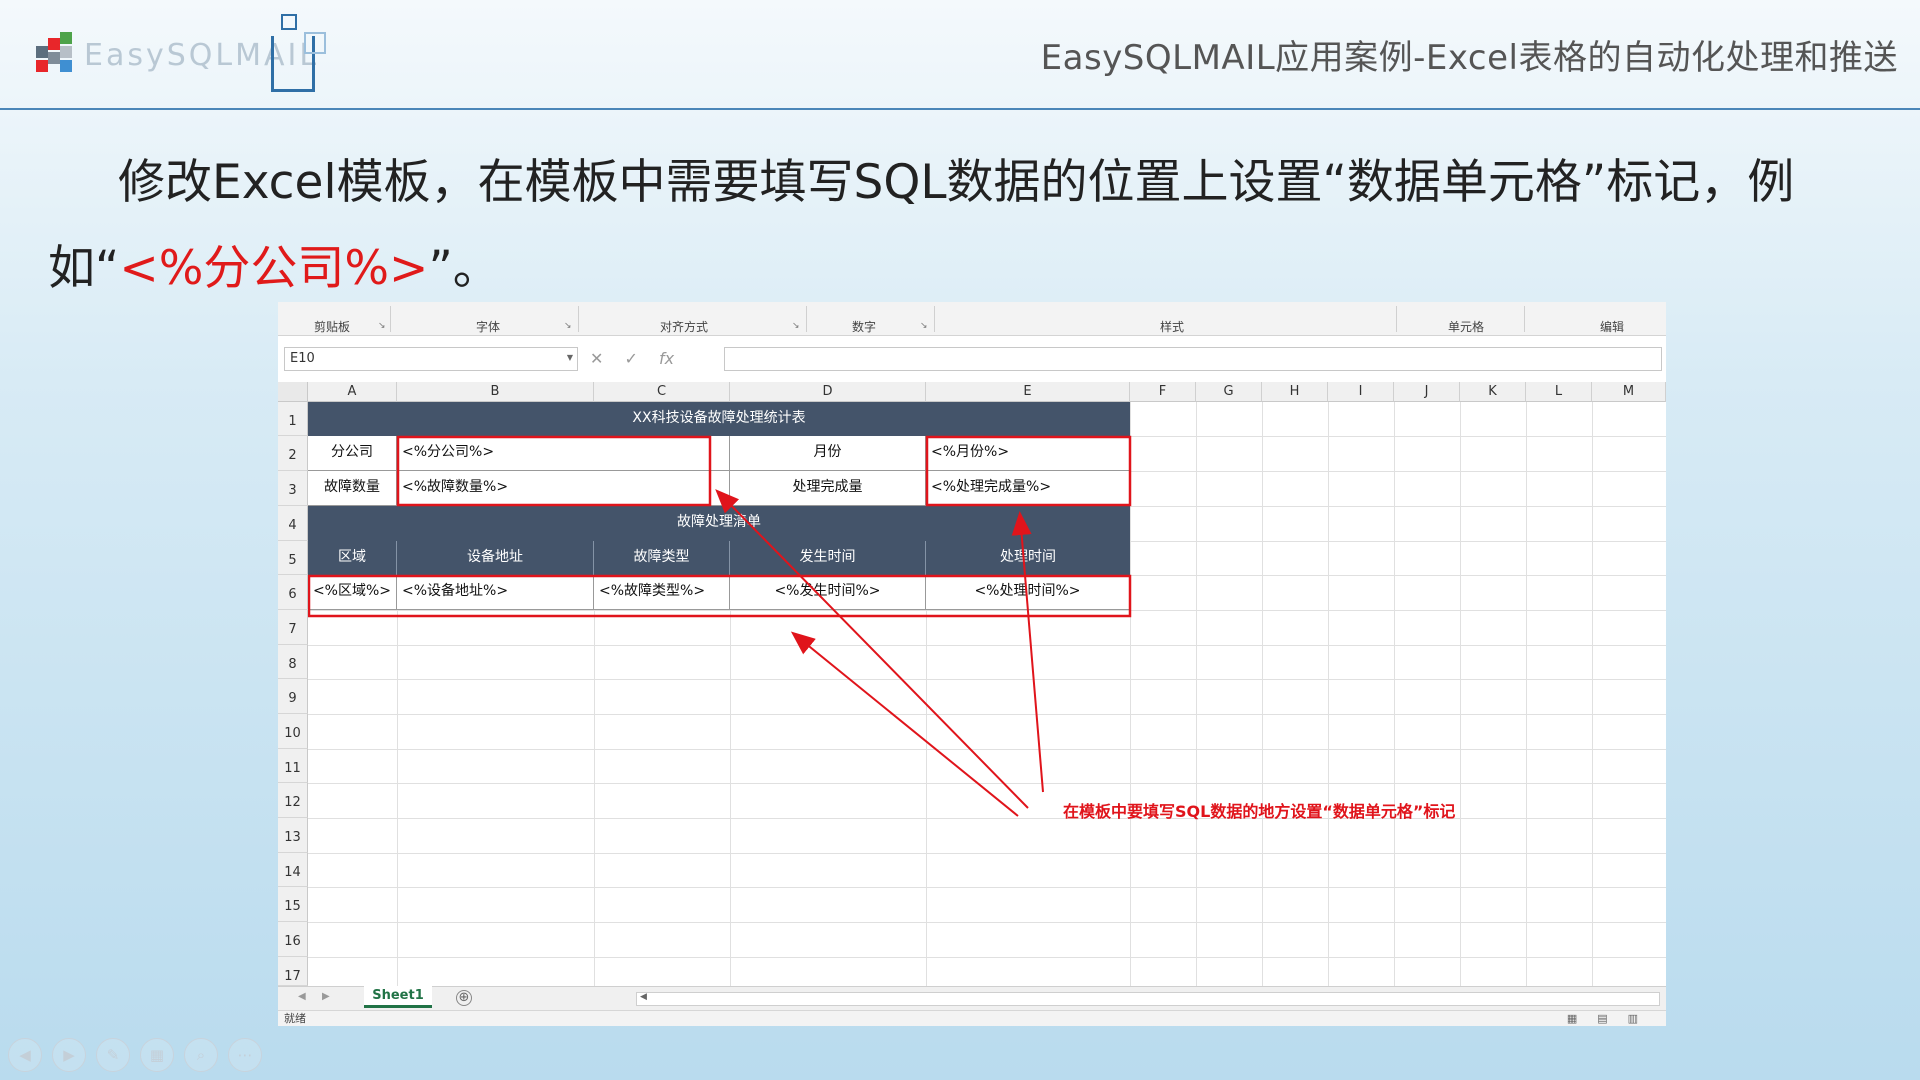 This screenshot has height=1080, width=1920. I want to click on paragraph-line-2-prefix: 如“, so click(84, 268).